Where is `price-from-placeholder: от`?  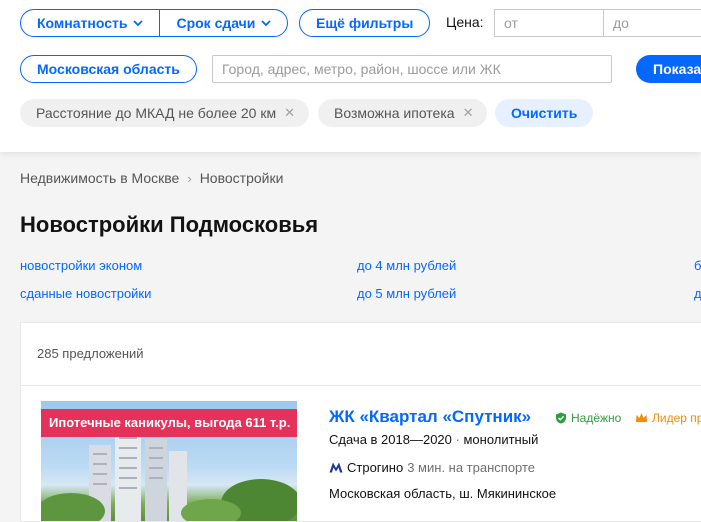
price-from-placeholder: от is located at coordinates (511, 23).